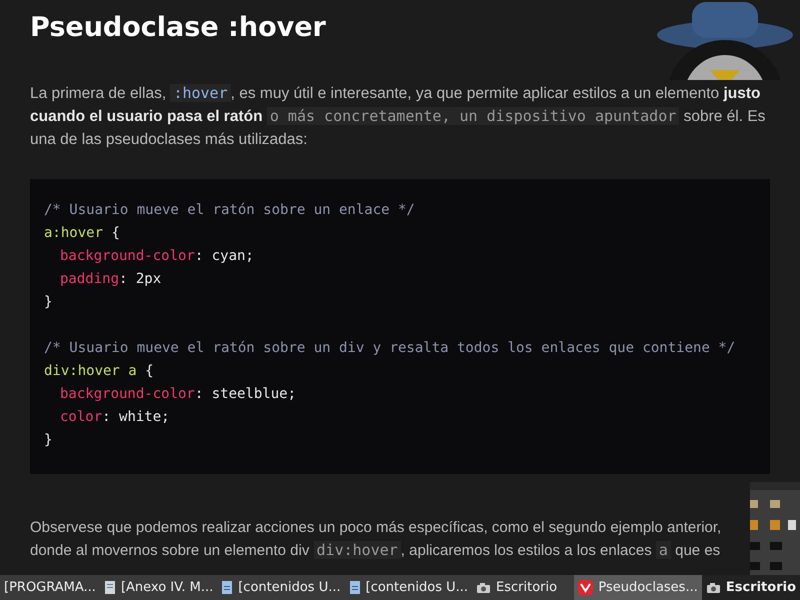 Image resolution: width=800 pixels, height=600 pixels. Describe the element at coordinates (178, 394) in the screenshot. I see `code-line: background-color: steelblue;` at that location.